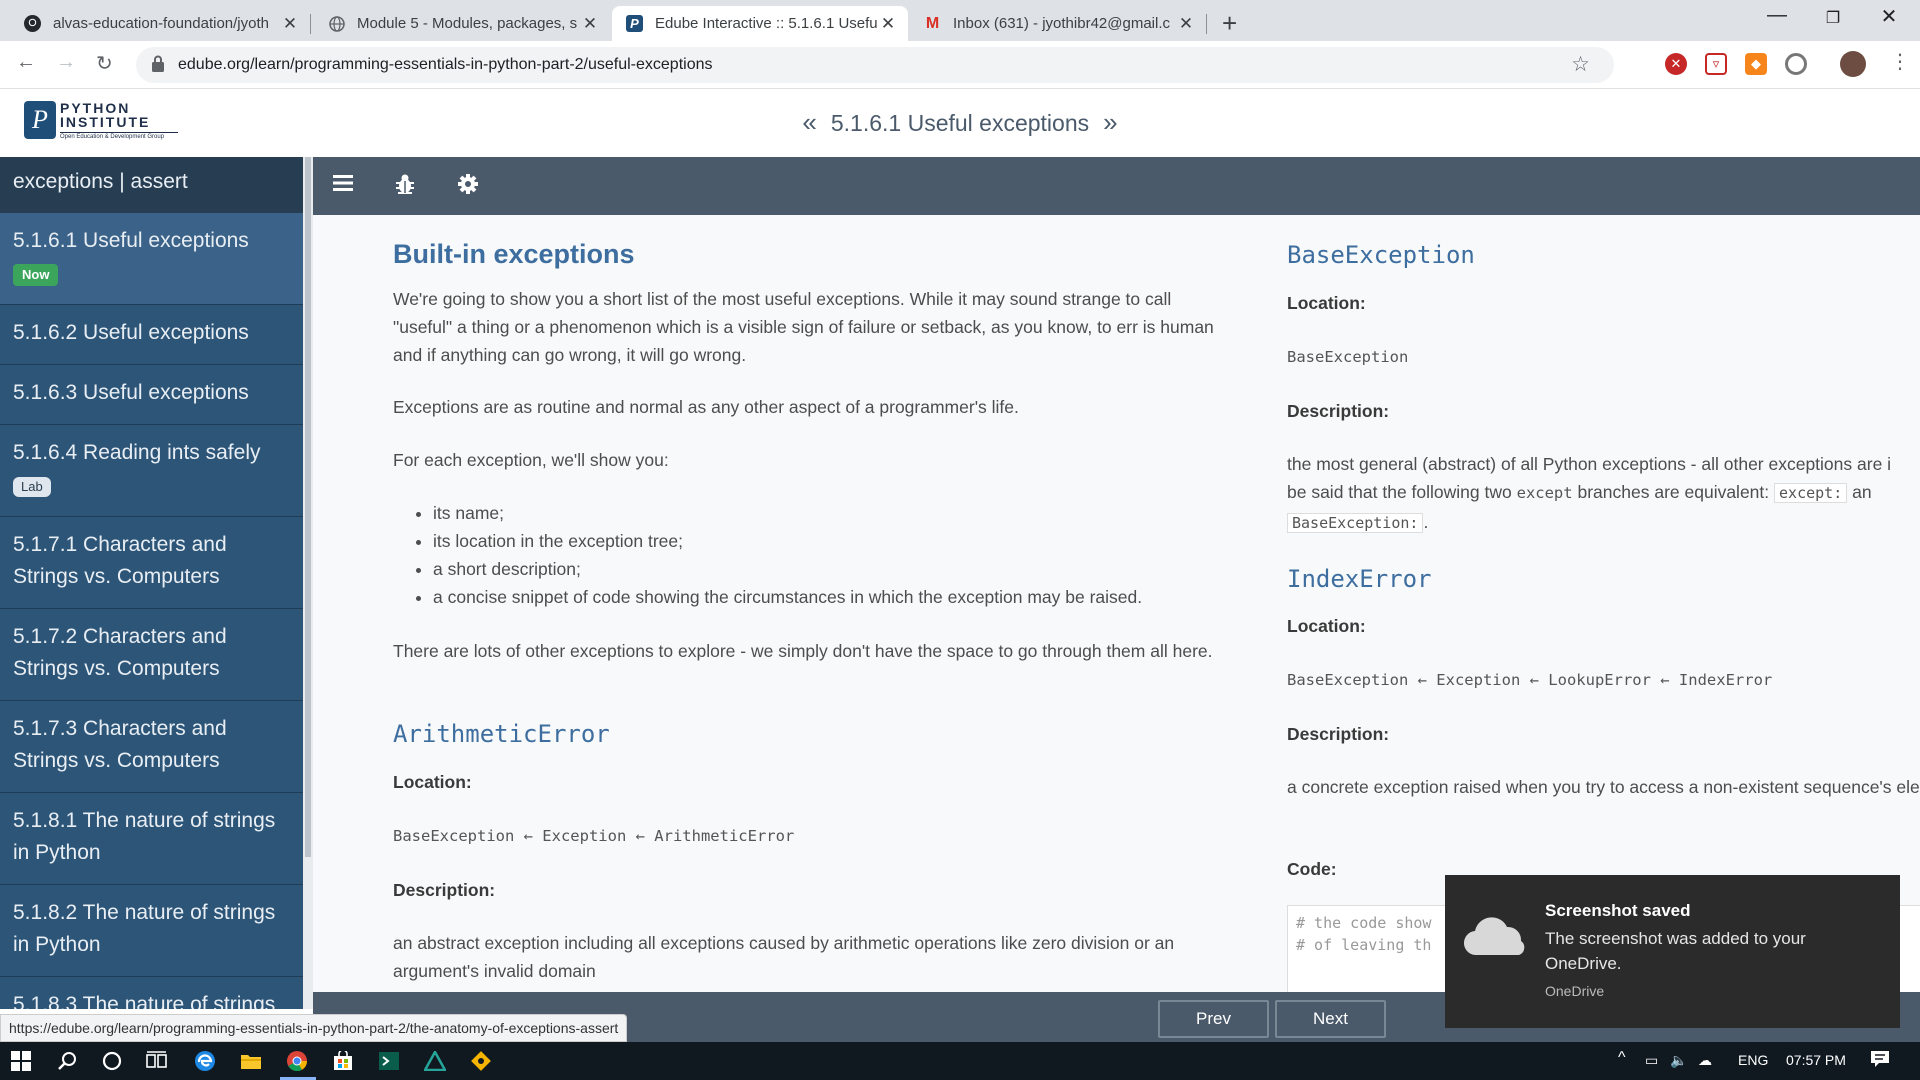 This screenshot has height=1080, width=1920. I want to click on sidebar-item-label: 5.1.8.1 The nature of strings in Python, so click(144, 836).